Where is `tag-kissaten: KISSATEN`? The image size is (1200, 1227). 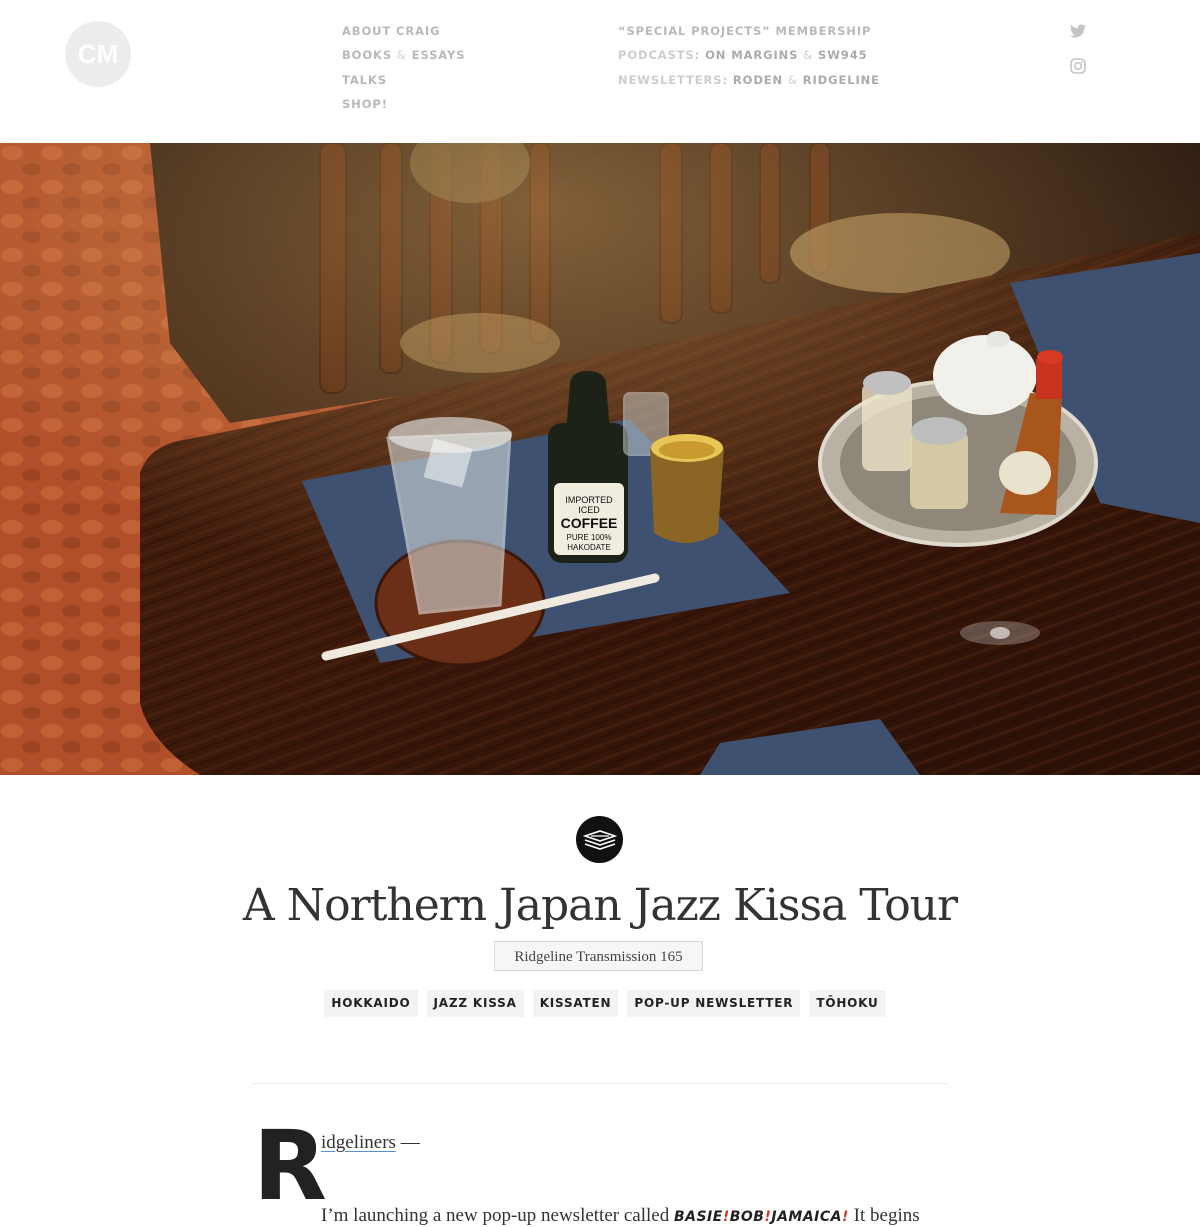 tag-kissaten: KISSATEN is located at coordinates (575, 1003).